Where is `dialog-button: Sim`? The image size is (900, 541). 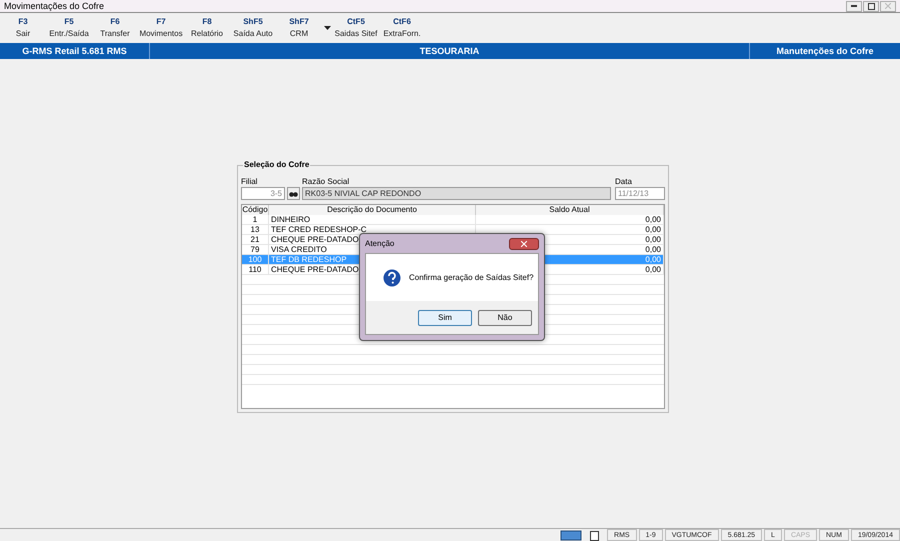 dialog-button: Sim is located at coordinates (445, 318).